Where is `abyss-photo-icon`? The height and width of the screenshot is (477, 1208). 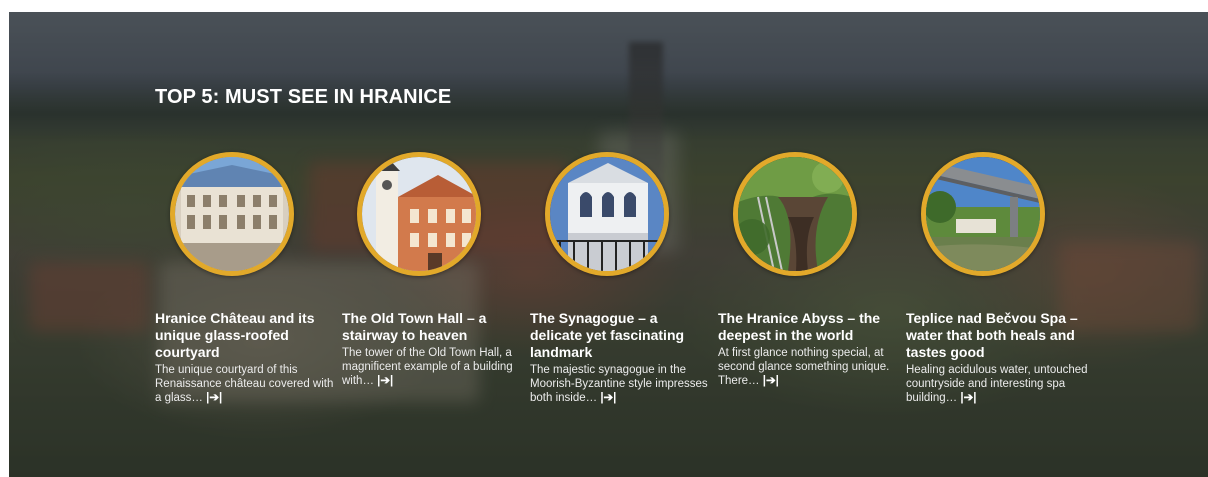
abyss-photo-icon is located at coordinates (795, 214).